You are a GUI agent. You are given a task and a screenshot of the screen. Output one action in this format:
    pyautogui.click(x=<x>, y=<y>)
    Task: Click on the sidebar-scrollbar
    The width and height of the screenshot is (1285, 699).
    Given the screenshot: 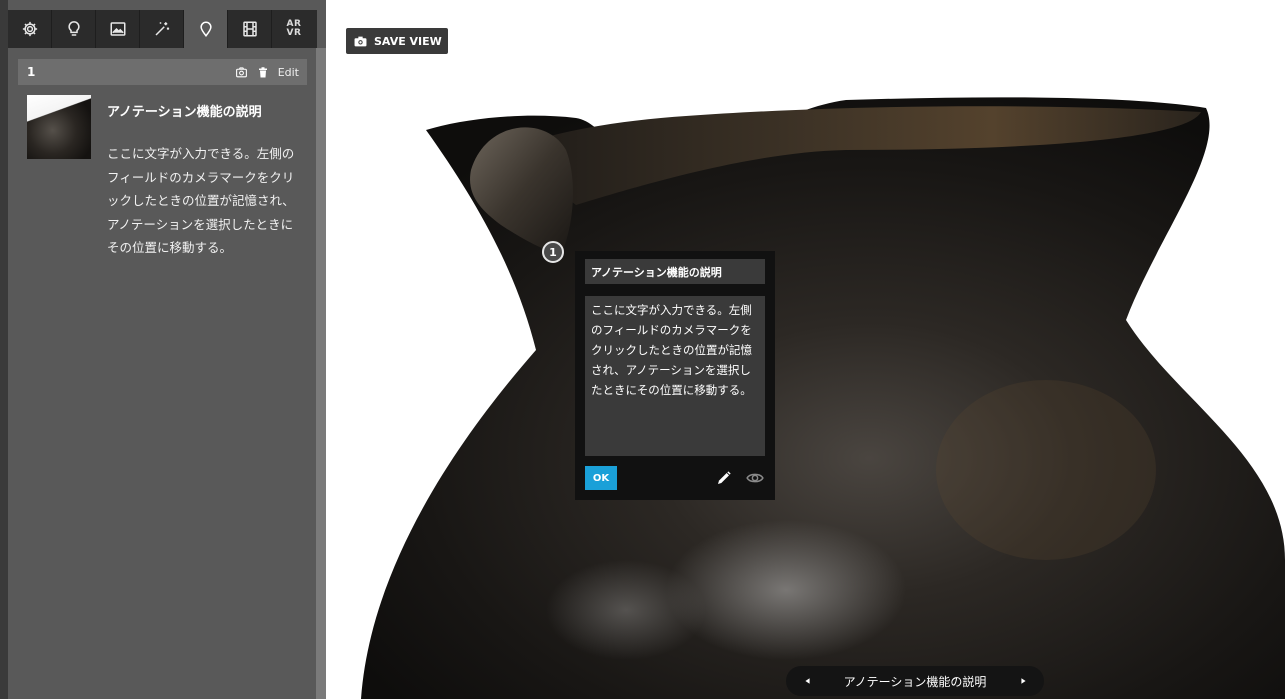 What is the action you would take?
    pyautogui.click(x=321, y=373)
    